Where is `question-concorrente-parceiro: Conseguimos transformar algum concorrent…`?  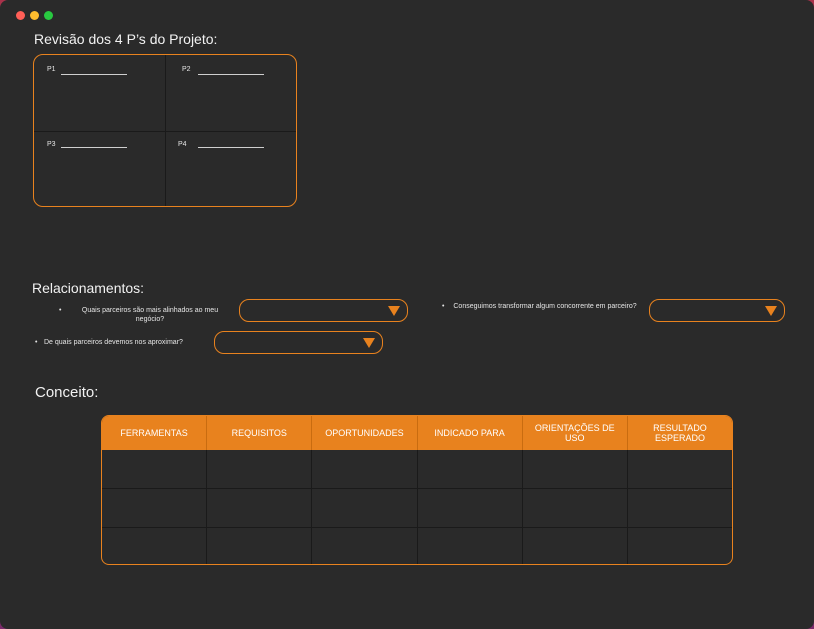 question-concorrente-parceiro: Conseguimos transformar algum concorrent… is located at coordinates (540, 306).